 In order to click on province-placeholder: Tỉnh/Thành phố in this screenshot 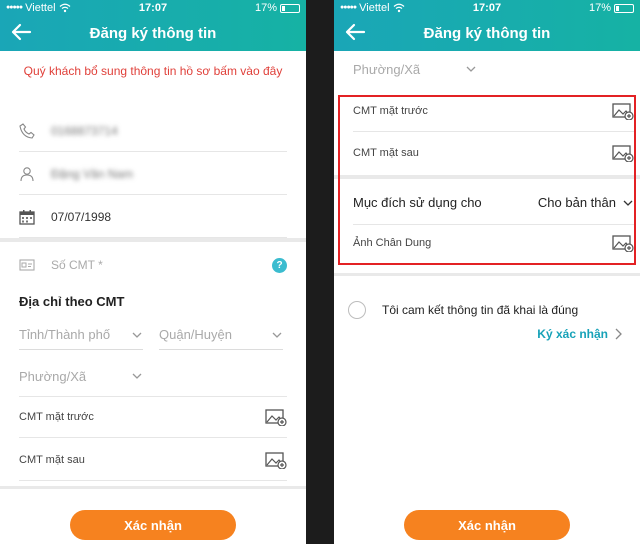, I will do `click(65, 334)`.